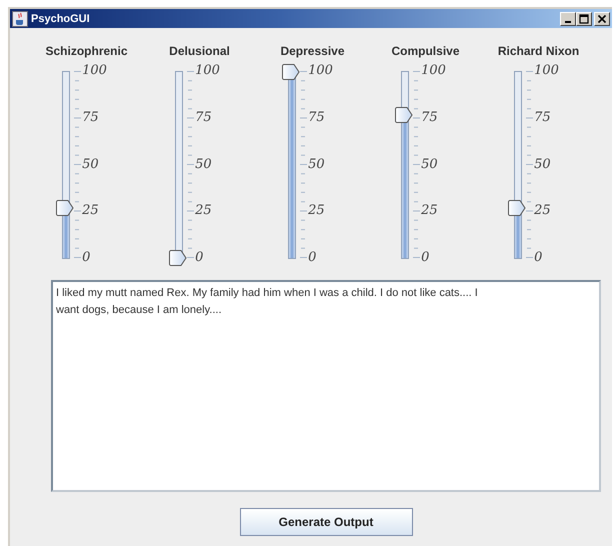 This screenshot has width=613, height=546. Describe the element at coordinates (199, 51) in the screenshot. I see `slider-label: Delusional` at that location.